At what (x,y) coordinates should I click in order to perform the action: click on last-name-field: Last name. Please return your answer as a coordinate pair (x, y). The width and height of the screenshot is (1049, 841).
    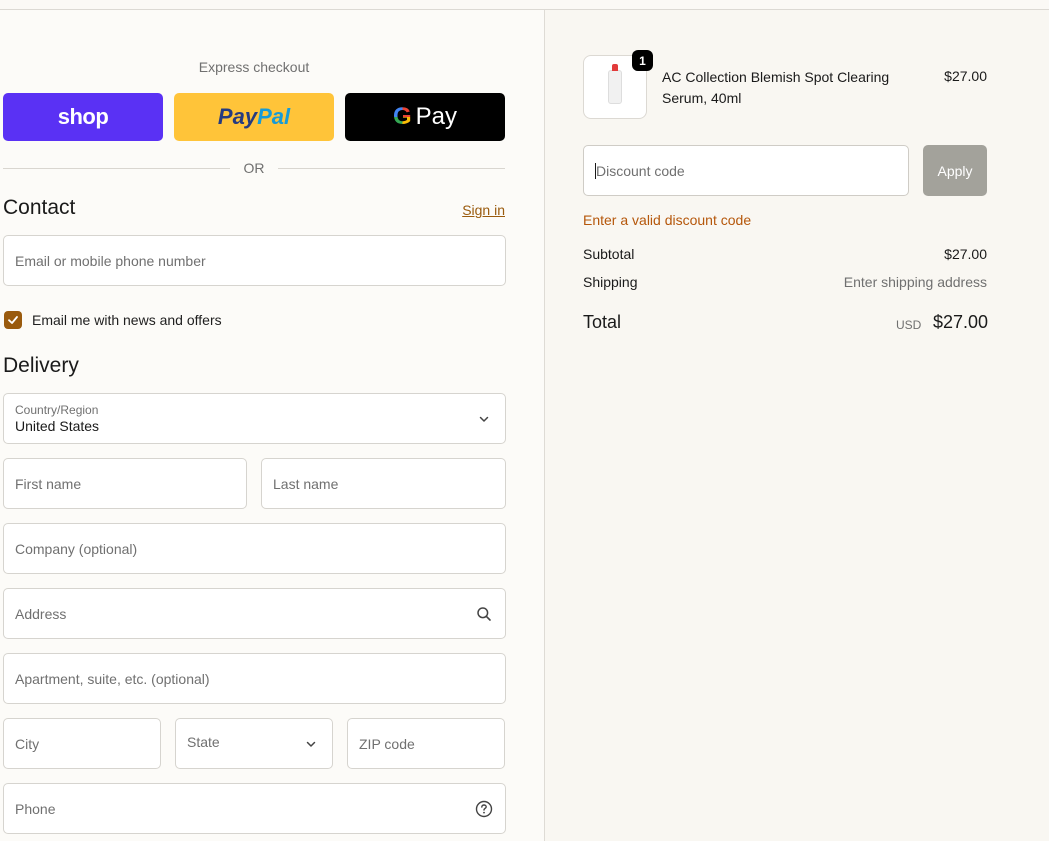
    Looking at the image, I should click on (383, 483).